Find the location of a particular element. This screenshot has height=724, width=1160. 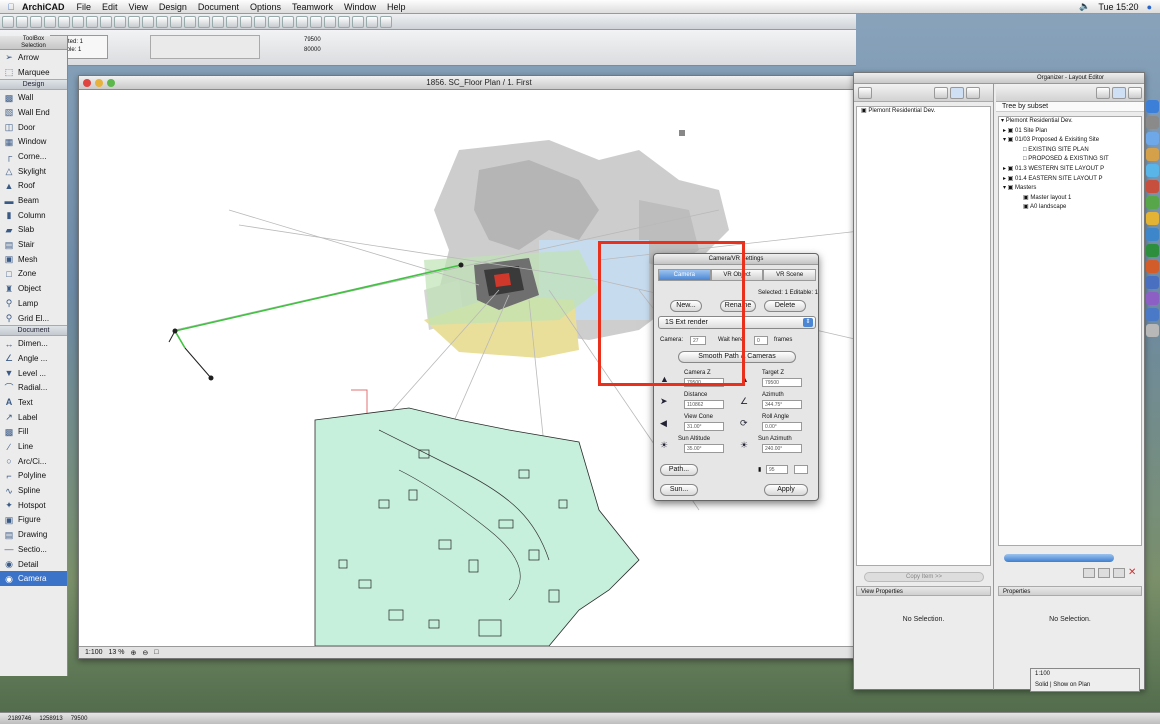

view-cone-field: 31.00° is located at coordinates (704, 426).